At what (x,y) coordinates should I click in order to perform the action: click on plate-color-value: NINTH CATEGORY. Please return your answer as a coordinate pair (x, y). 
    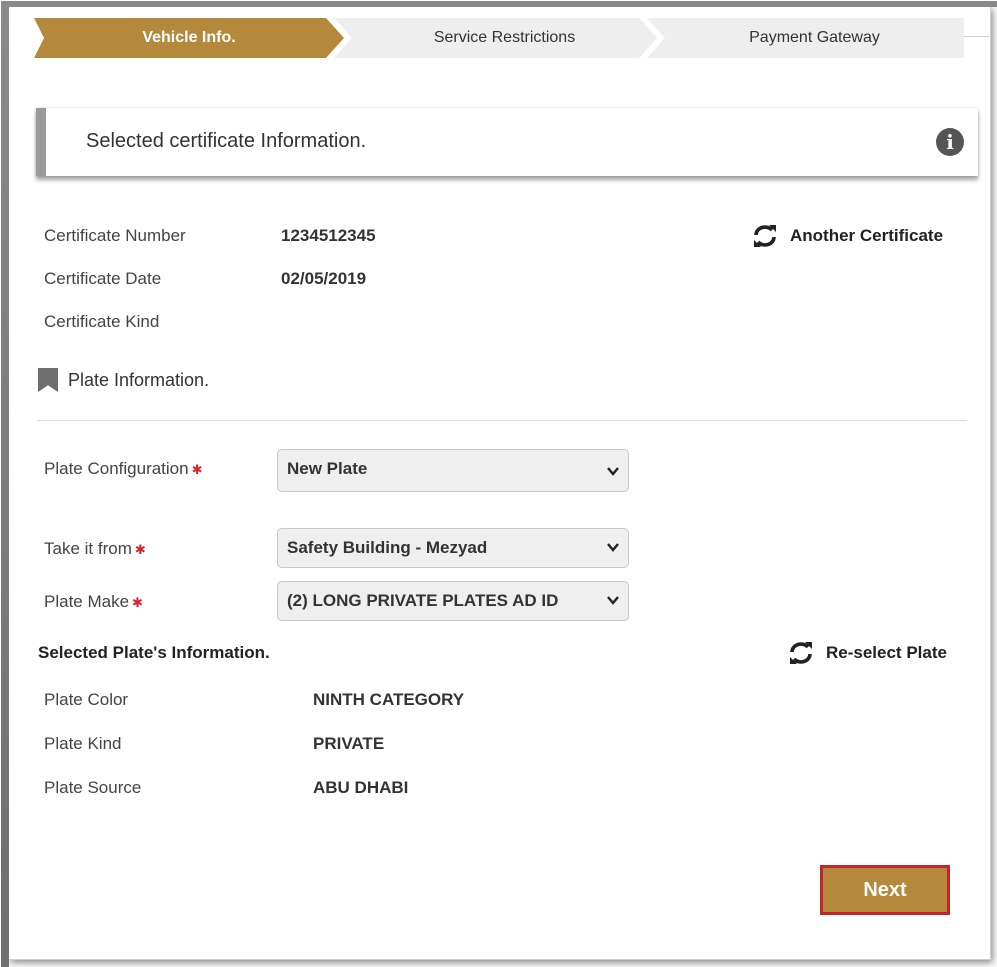
    Looking at the image, I should click on (389, 699).